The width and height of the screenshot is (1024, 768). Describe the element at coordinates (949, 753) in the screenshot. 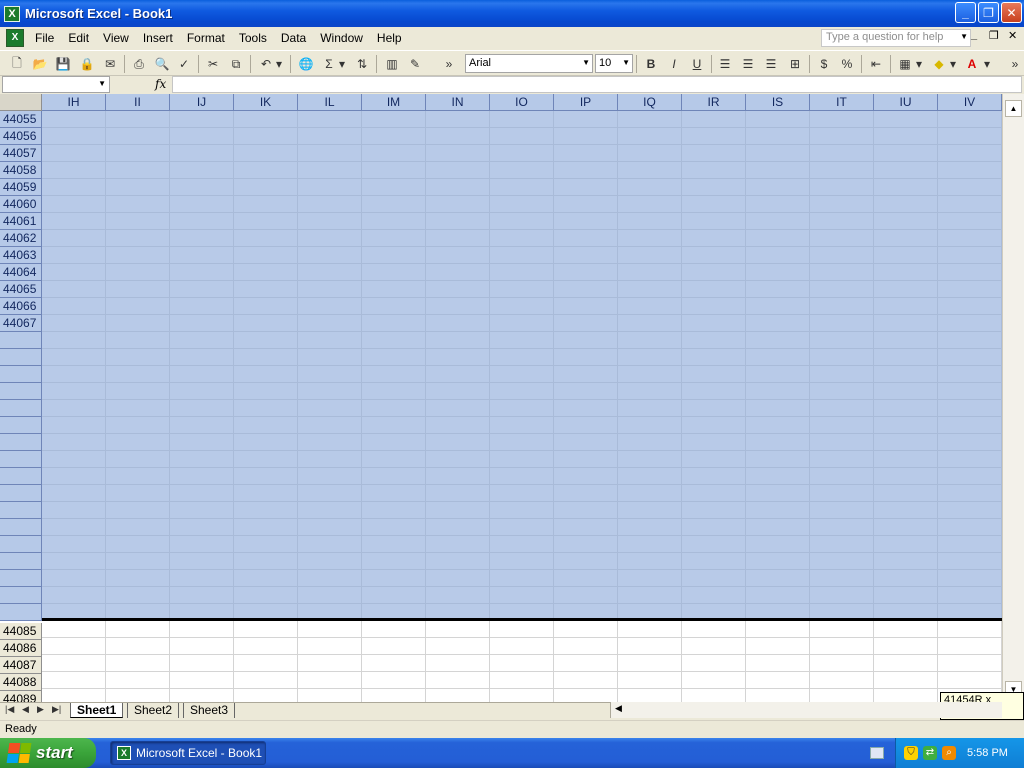

I see `search-icon: ⌕` at that location.